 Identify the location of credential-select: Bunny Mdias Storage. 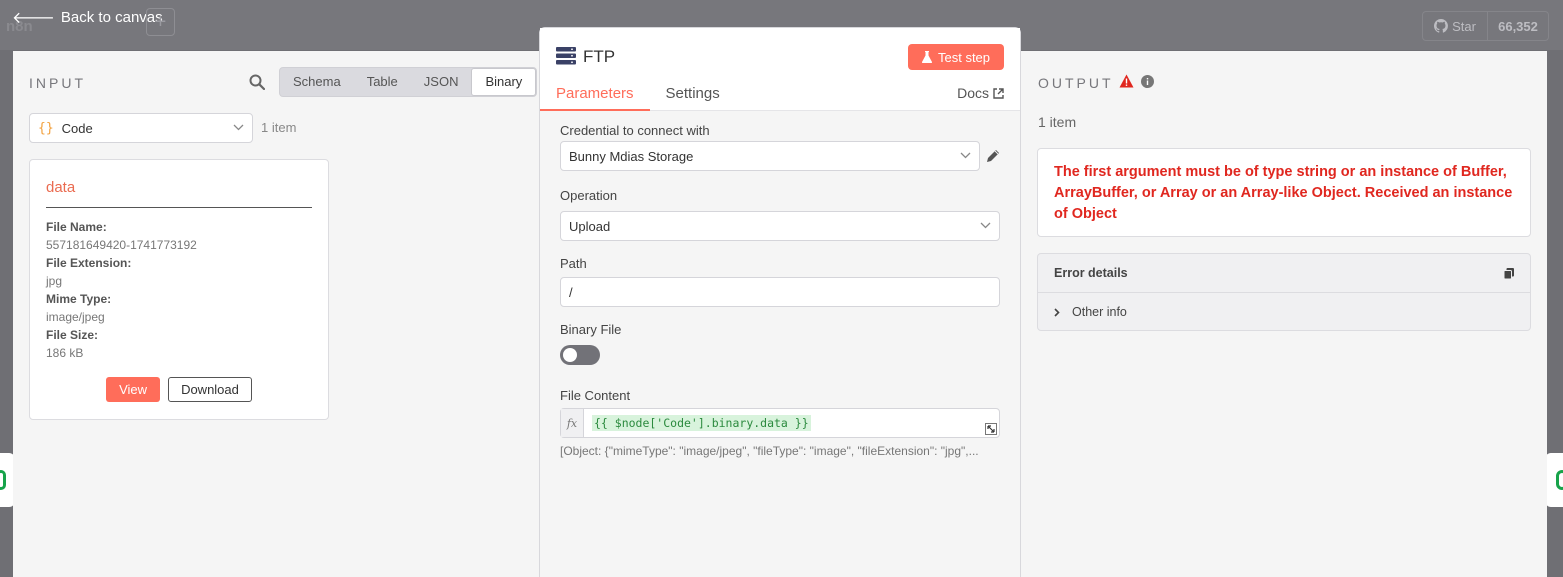
(770, 156).